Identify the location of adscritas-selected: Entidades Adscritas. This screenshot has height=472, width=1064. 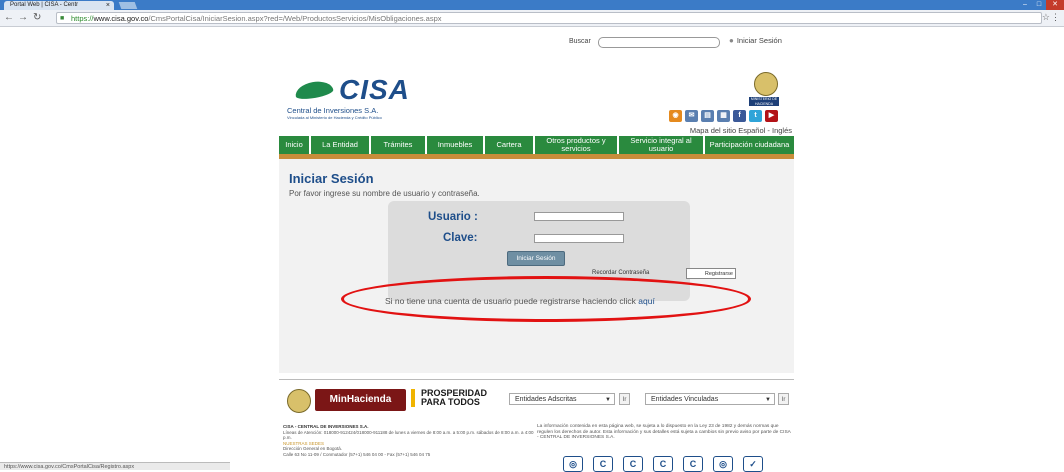
(546, 399).